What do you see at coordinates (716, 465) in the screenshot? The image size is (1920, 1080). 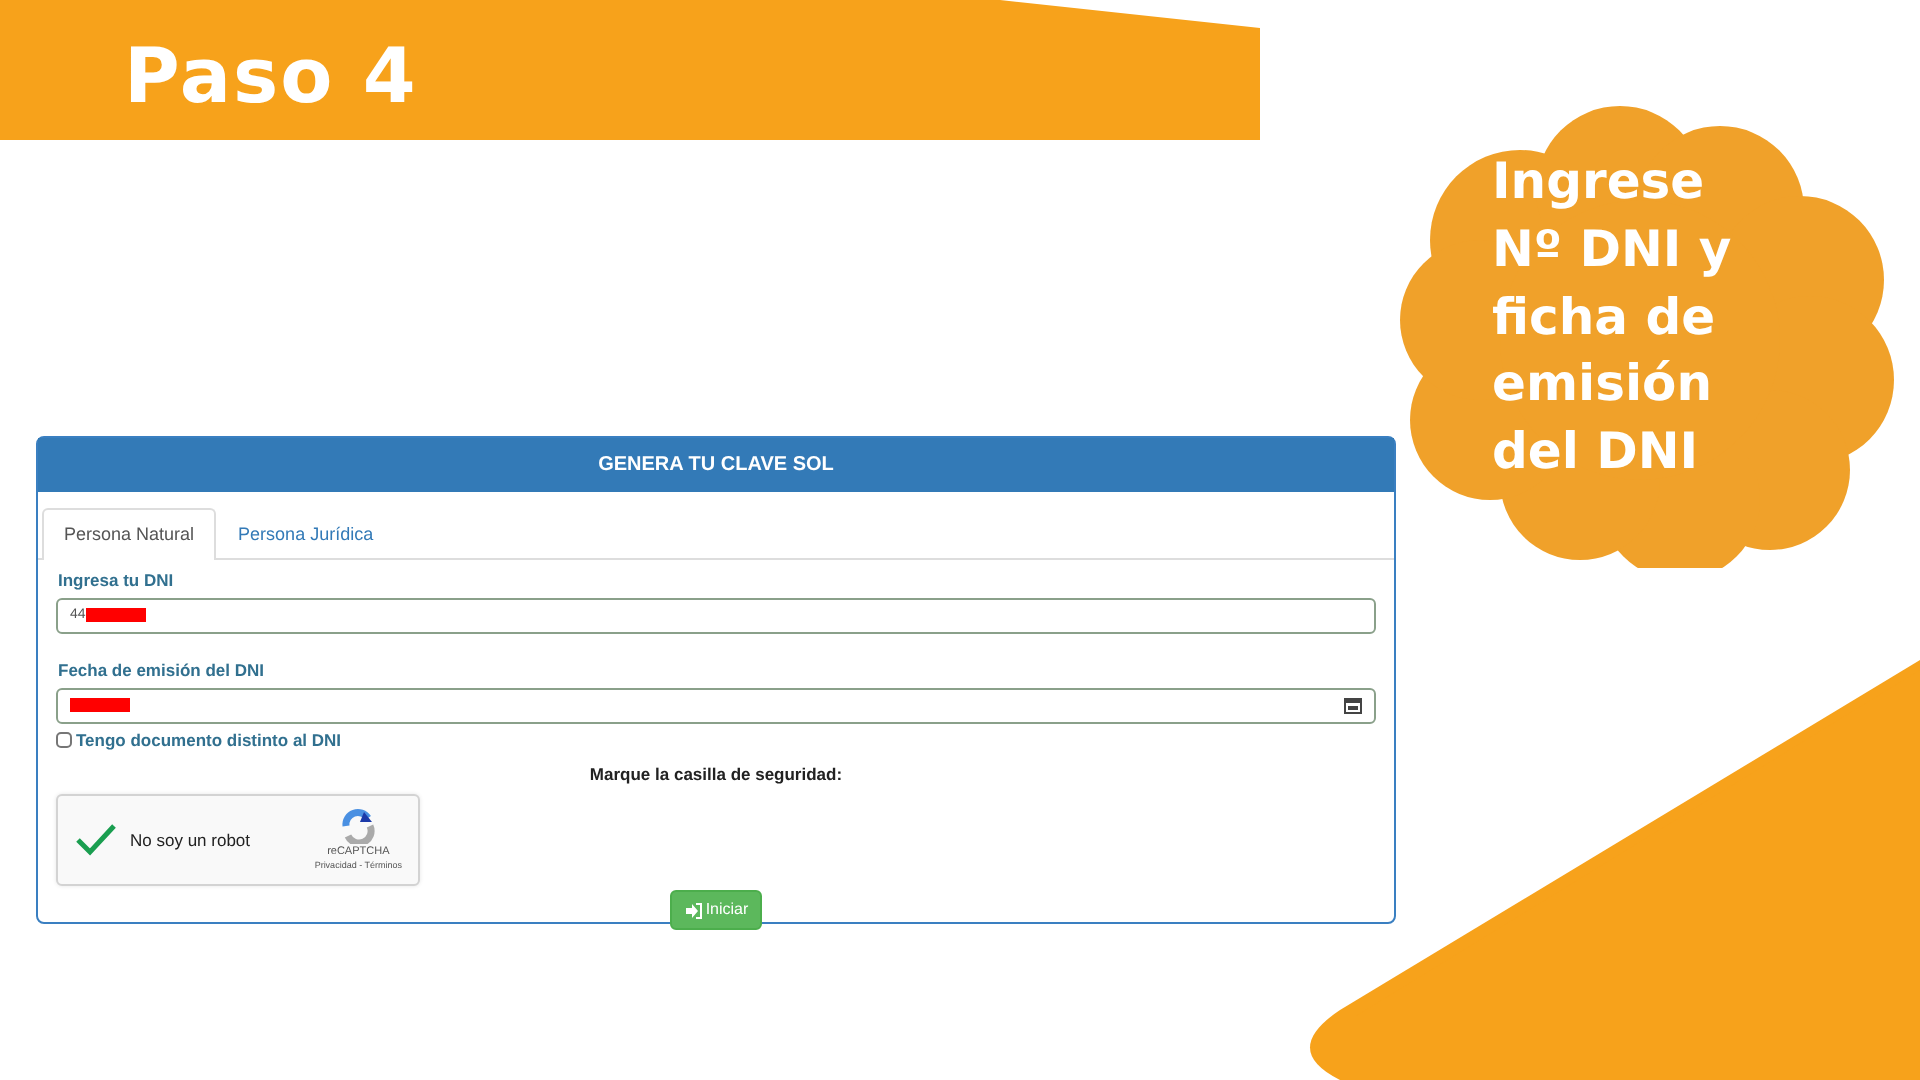 I see `form-header: GENERA TU CLAVE SOL` at bounding box center [716, 465].